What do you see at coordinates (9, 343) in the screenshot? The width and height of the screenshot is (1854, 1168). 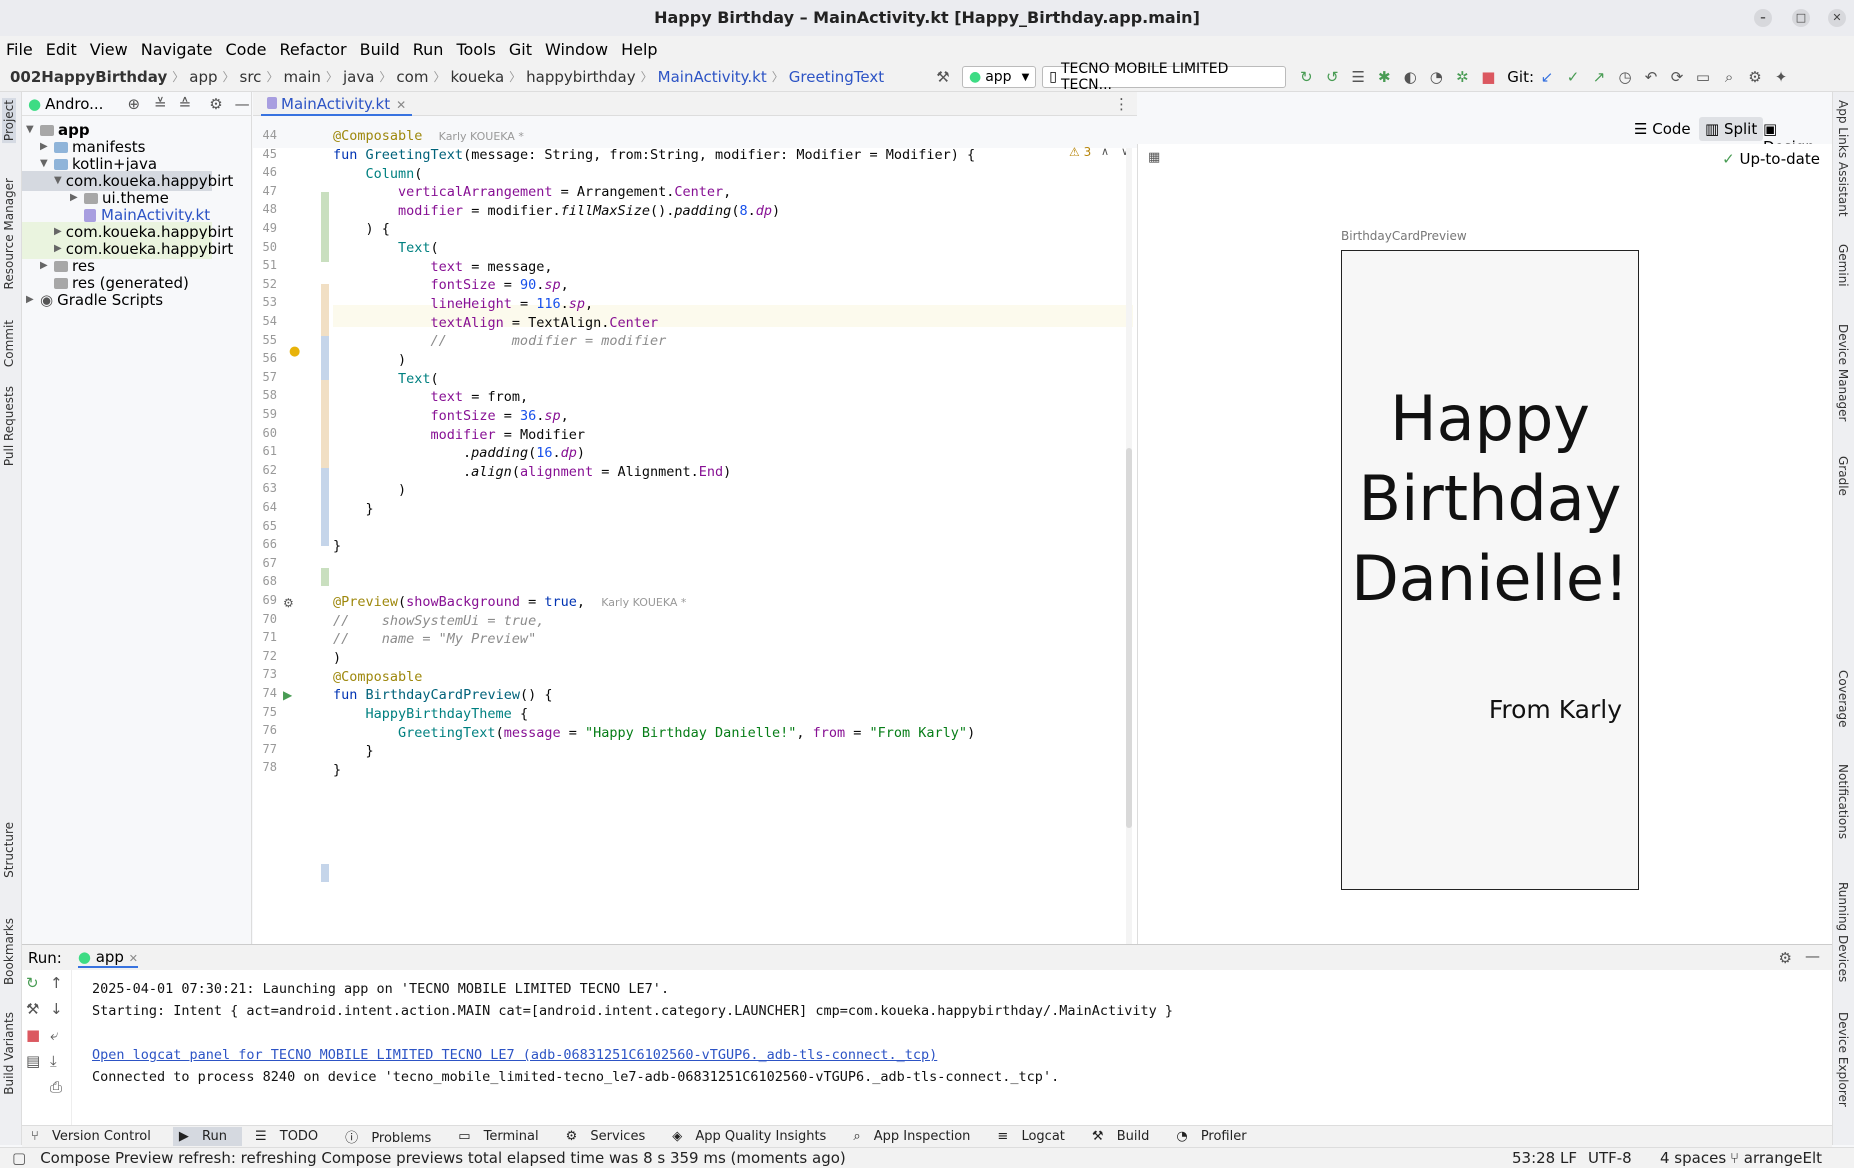 I see `tool-commit: Commit` at bounding box center [9, 343].